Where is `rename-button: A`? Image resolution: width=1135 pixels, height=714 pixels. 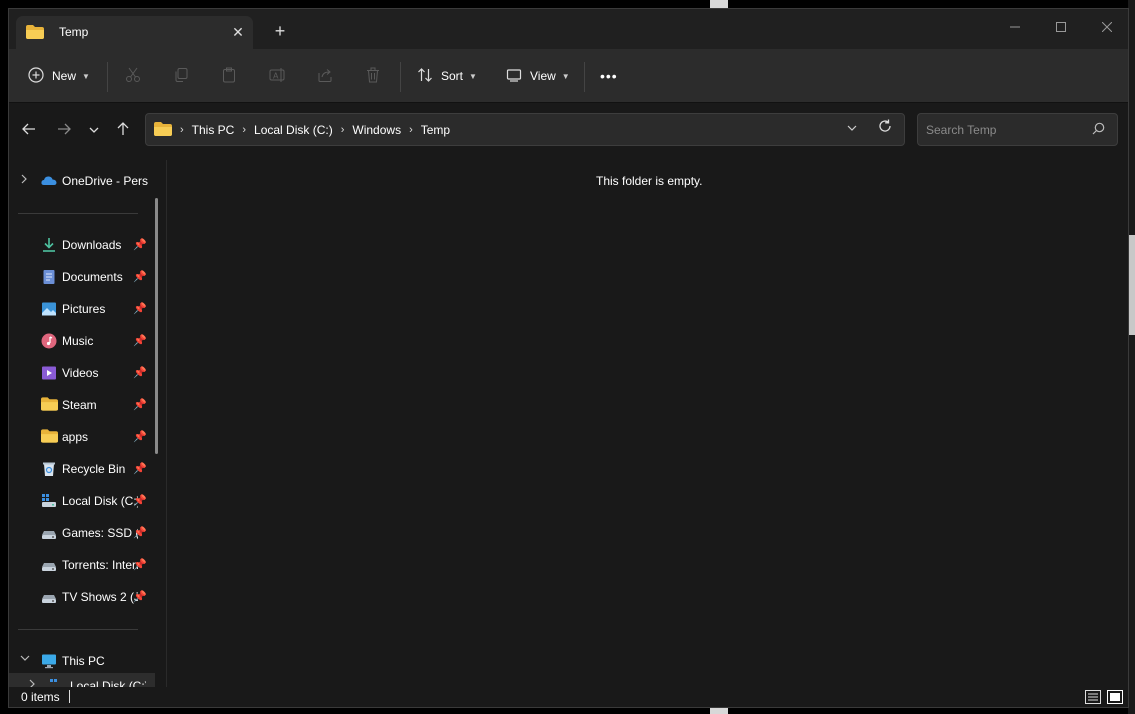
rename-button: A is located at coordinates (278, 76).